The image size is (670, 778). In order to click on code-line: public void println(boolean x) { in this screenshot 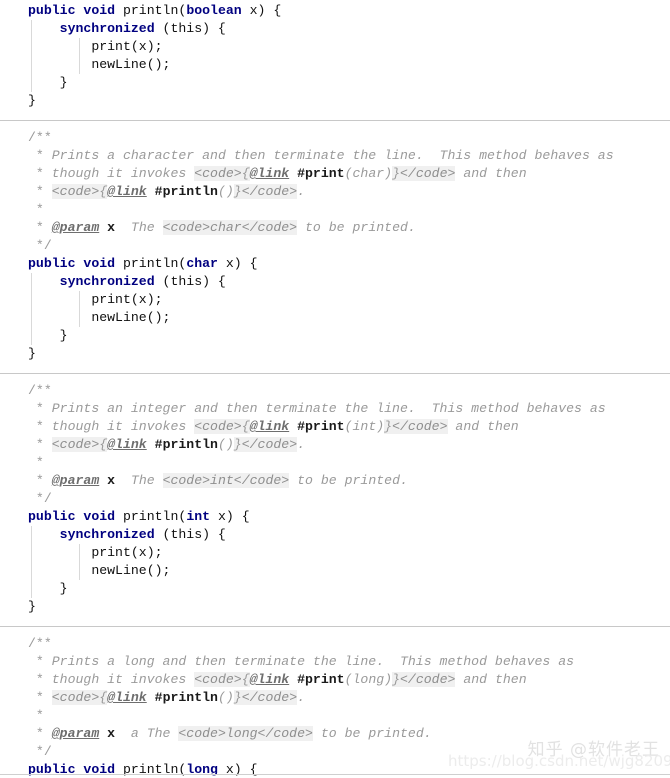, I will do `click(349, 11)`.